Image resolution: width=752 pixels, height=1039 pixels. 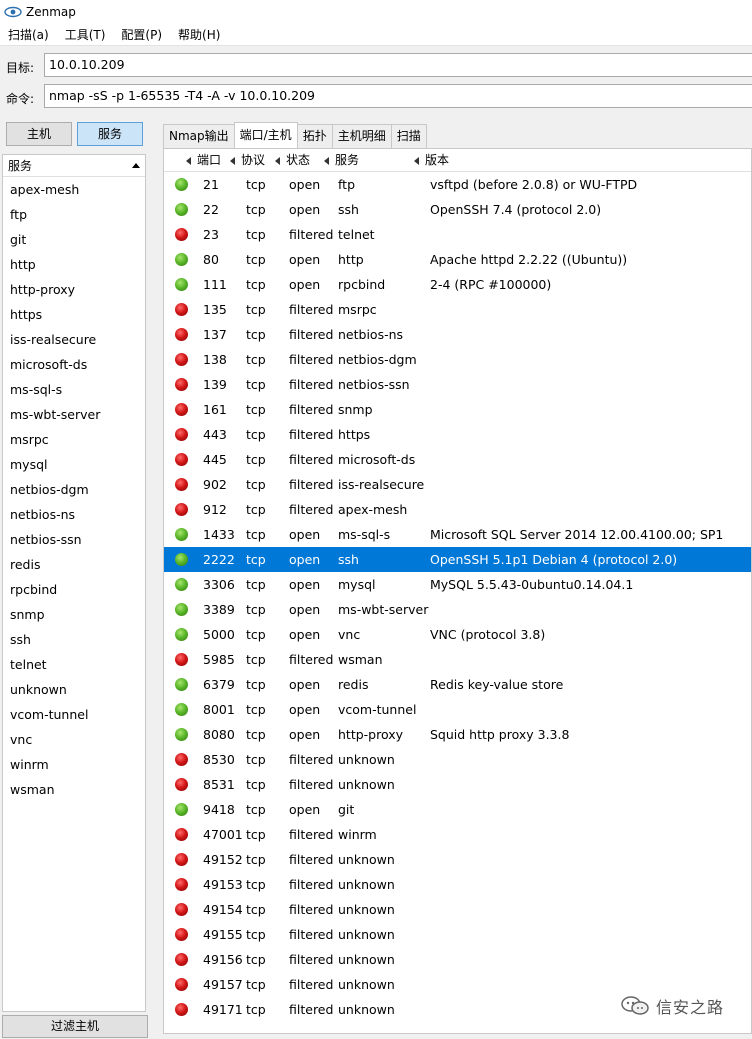 What do you see at coordinates (223, 959) in the screenshot?
I see `port-cell: 49156` at bounding box center [223, 959].